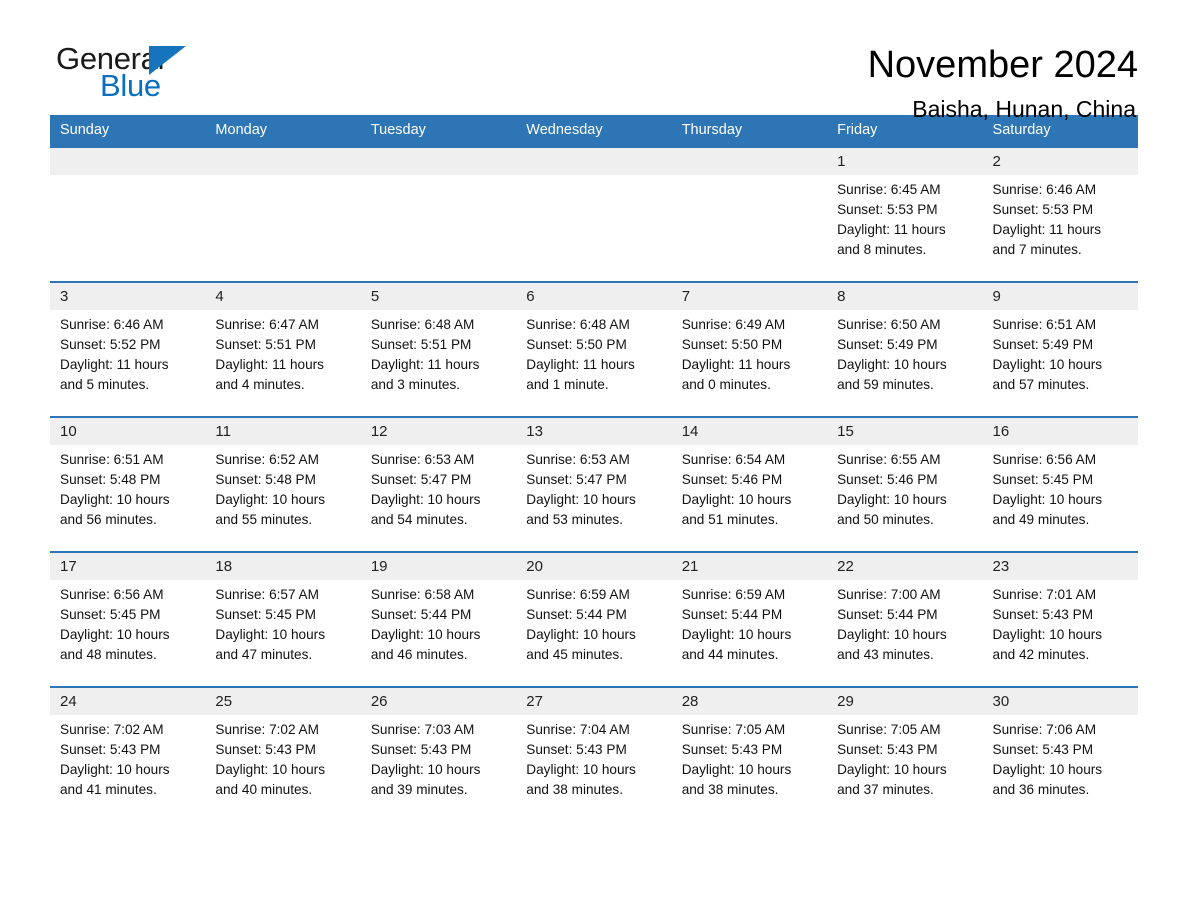 The image size is (1188, 918). Describe the element at coordinates (594, 296) in the screenshot. I see `day-number: 6` at that location.